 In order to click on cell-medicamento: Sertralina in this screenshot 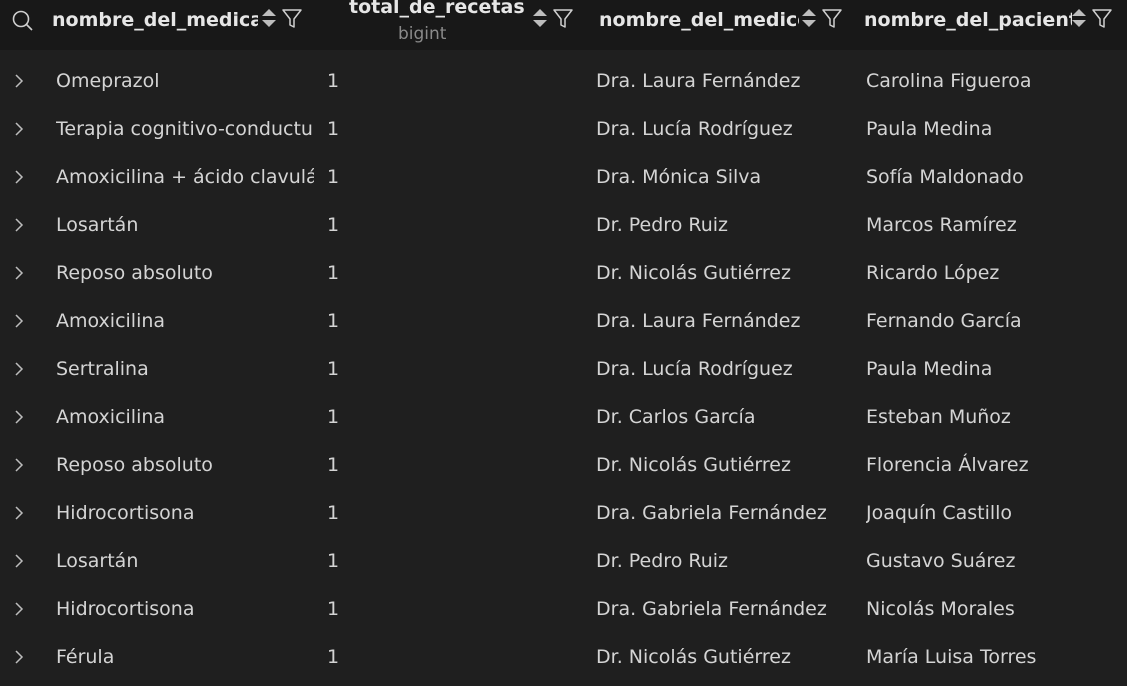, I will do `click(102, 369)`.